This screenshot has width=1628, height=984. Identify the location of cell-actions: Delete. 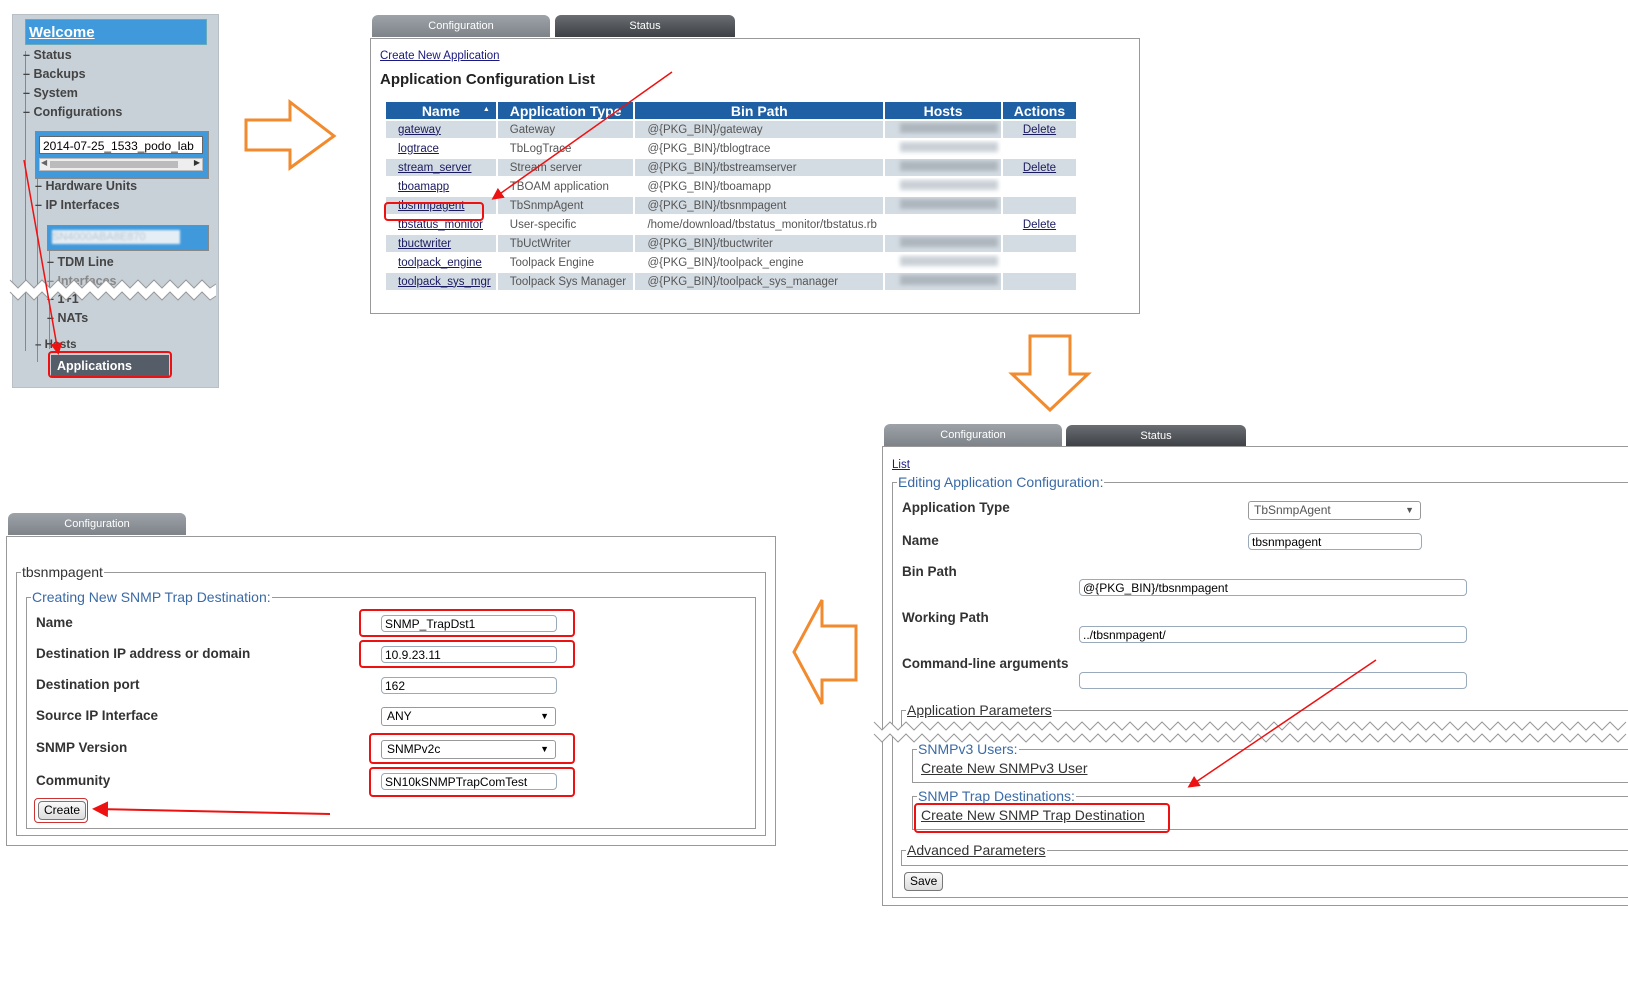
(1039, 129).